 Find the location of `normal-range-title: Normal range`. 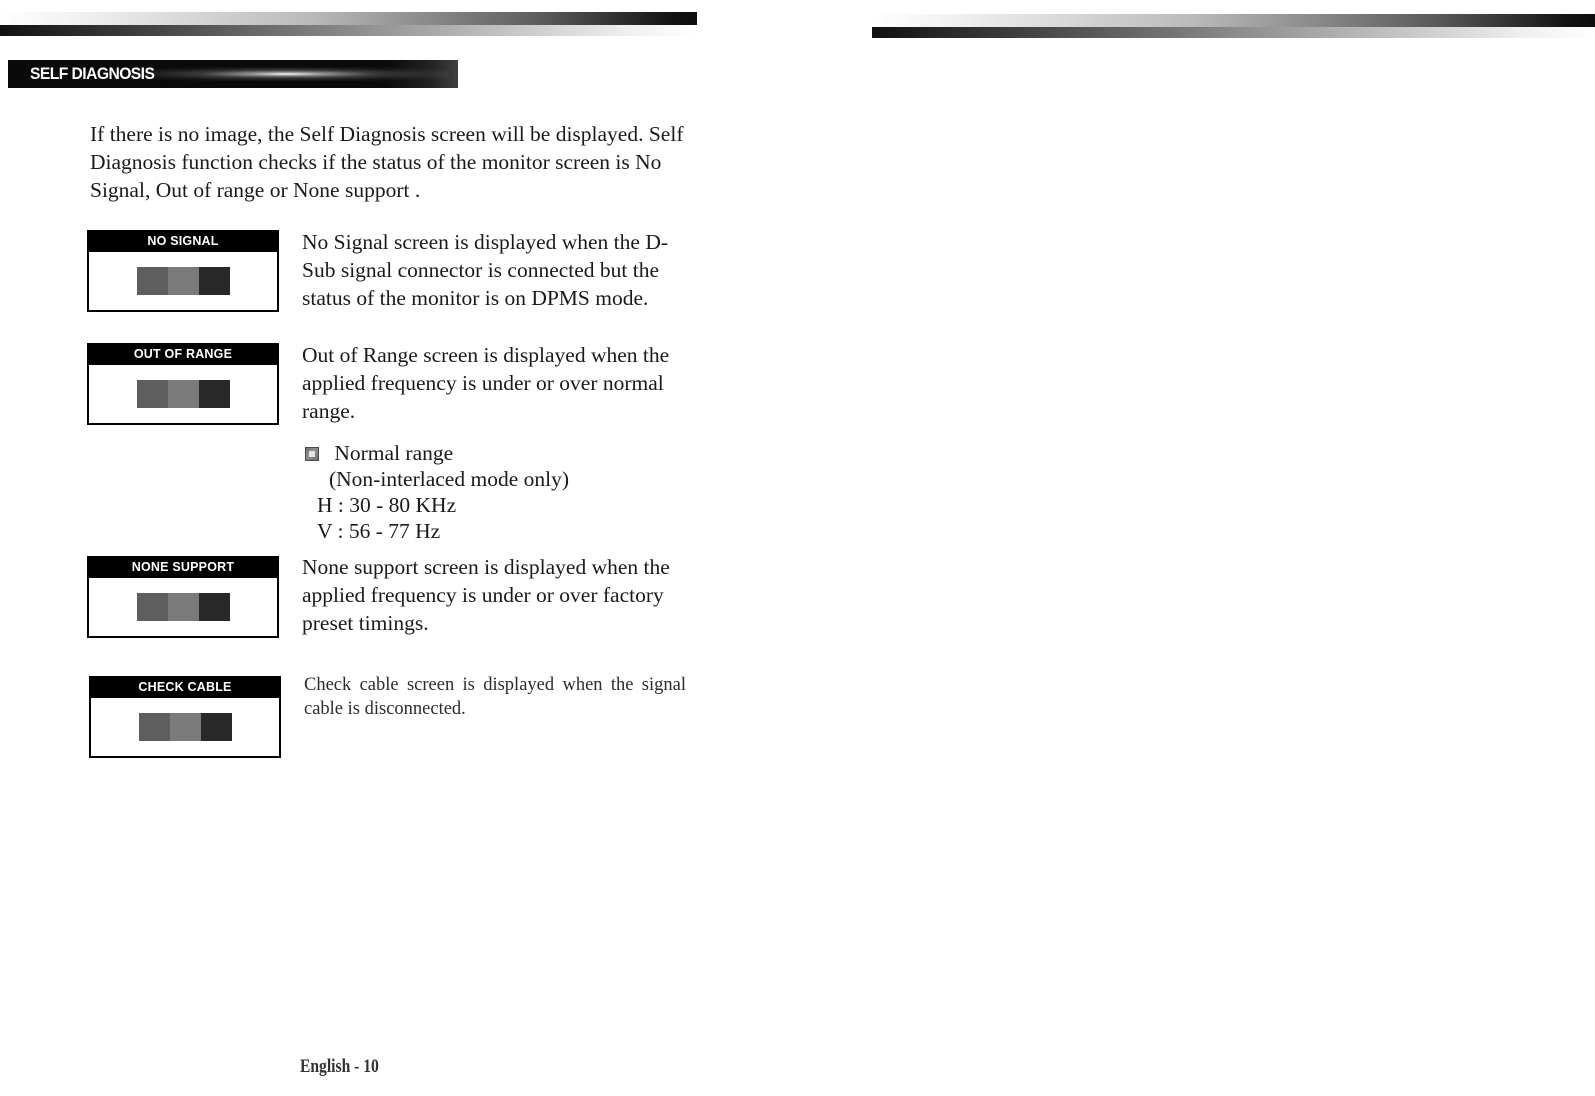

normal-range-title: Normal range is located at coordinates (394, 453).